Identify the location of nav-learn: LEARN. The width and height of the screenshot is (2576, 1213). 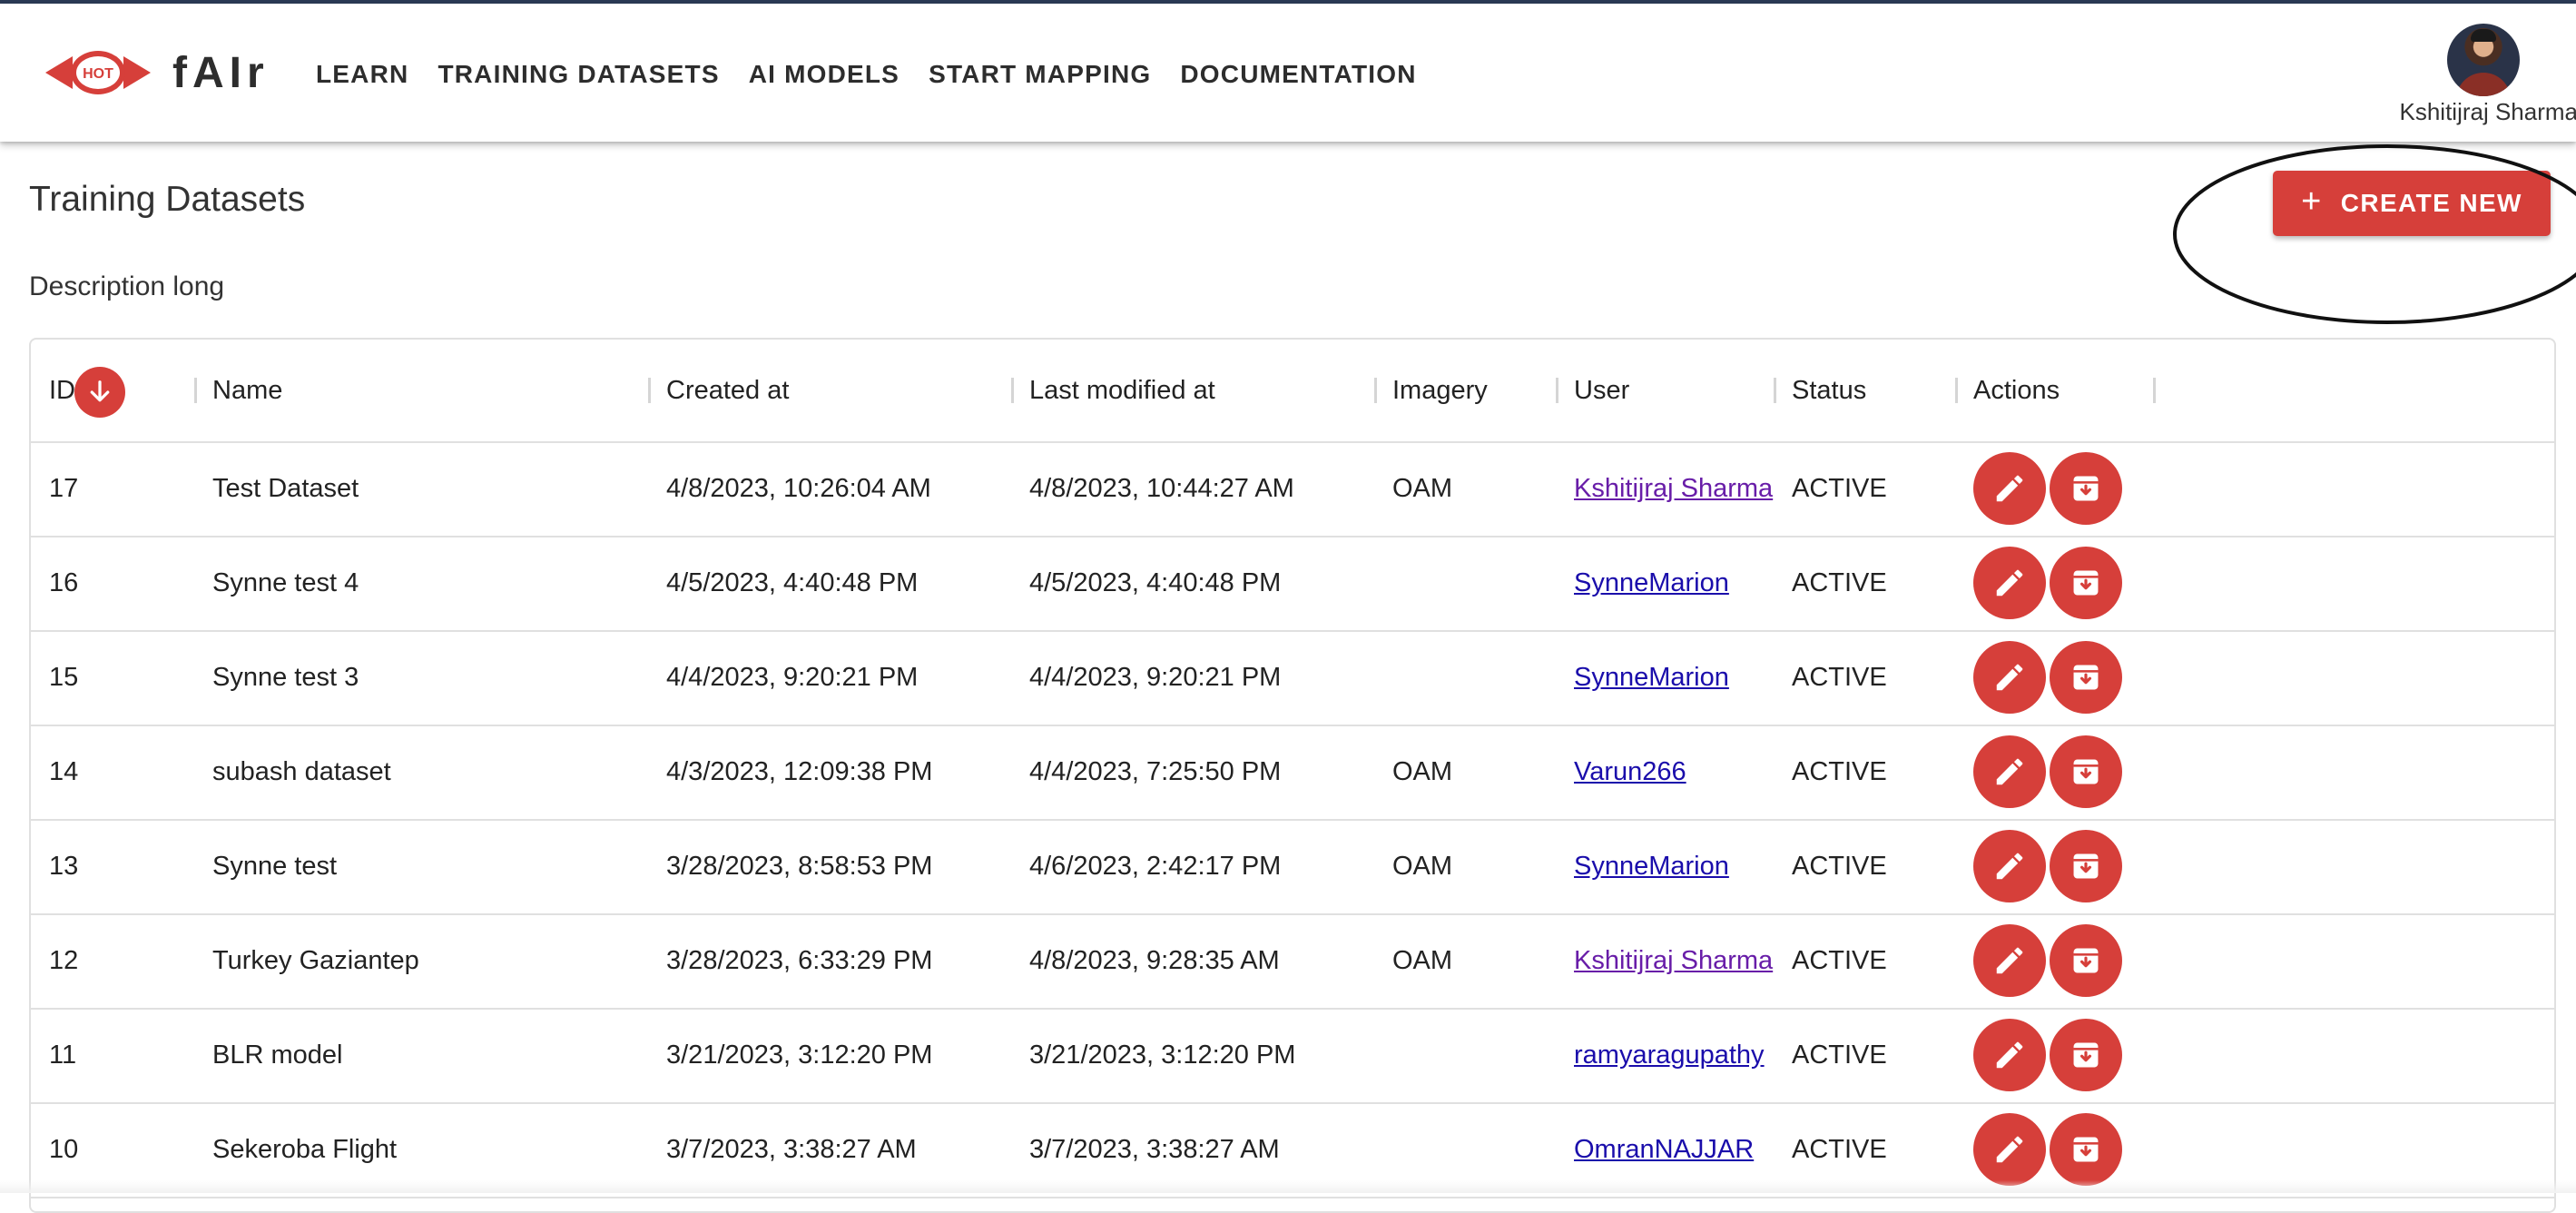
(362, 74).